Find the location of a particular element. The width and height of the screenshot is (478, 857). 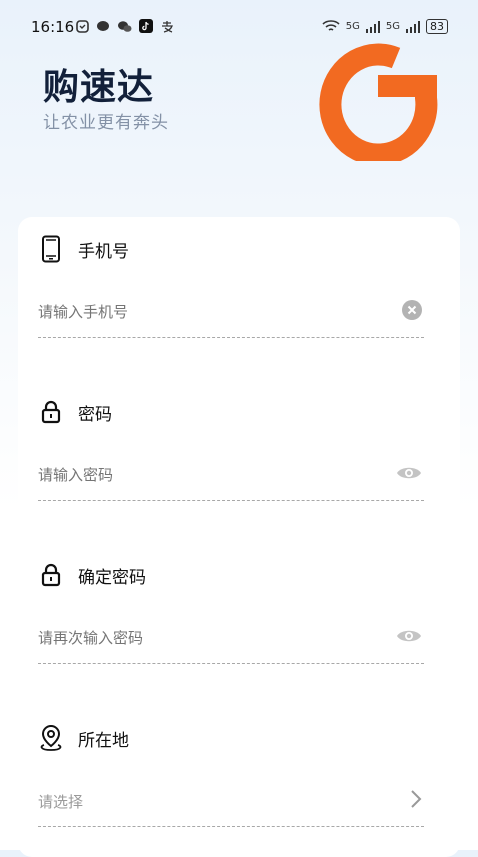

chevron-right-icon is located at coordinates (416, 801).